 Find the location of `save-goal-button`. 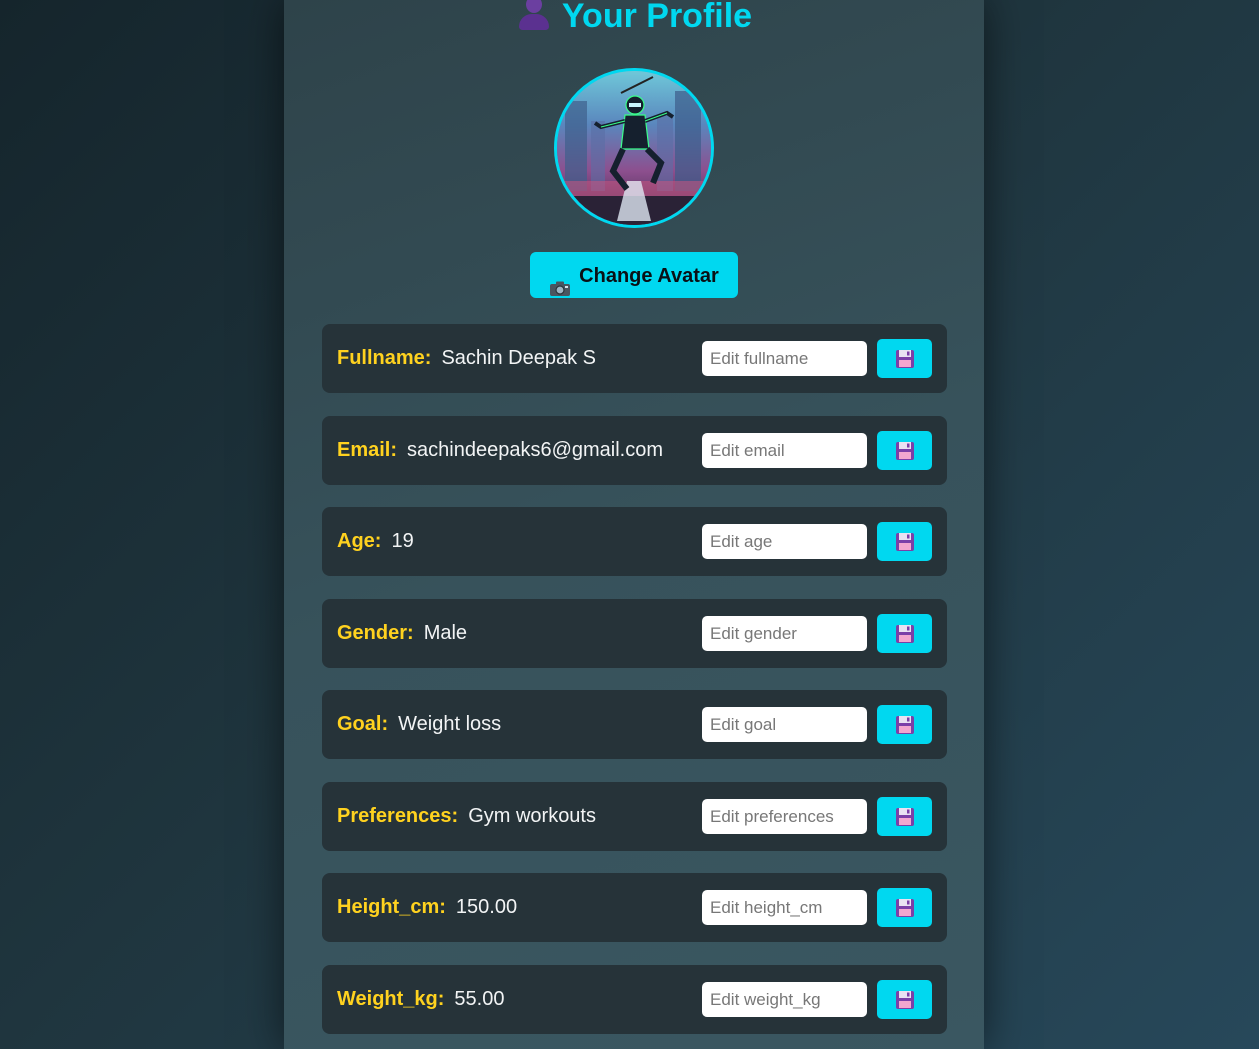

save-goal-button is located at coordinates (904, 724).